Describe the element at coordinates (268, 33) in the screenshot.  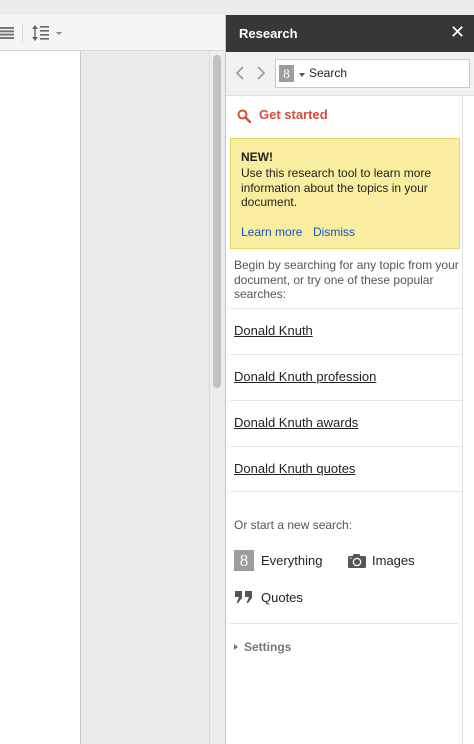
I see `panel-title: Research` at that location.